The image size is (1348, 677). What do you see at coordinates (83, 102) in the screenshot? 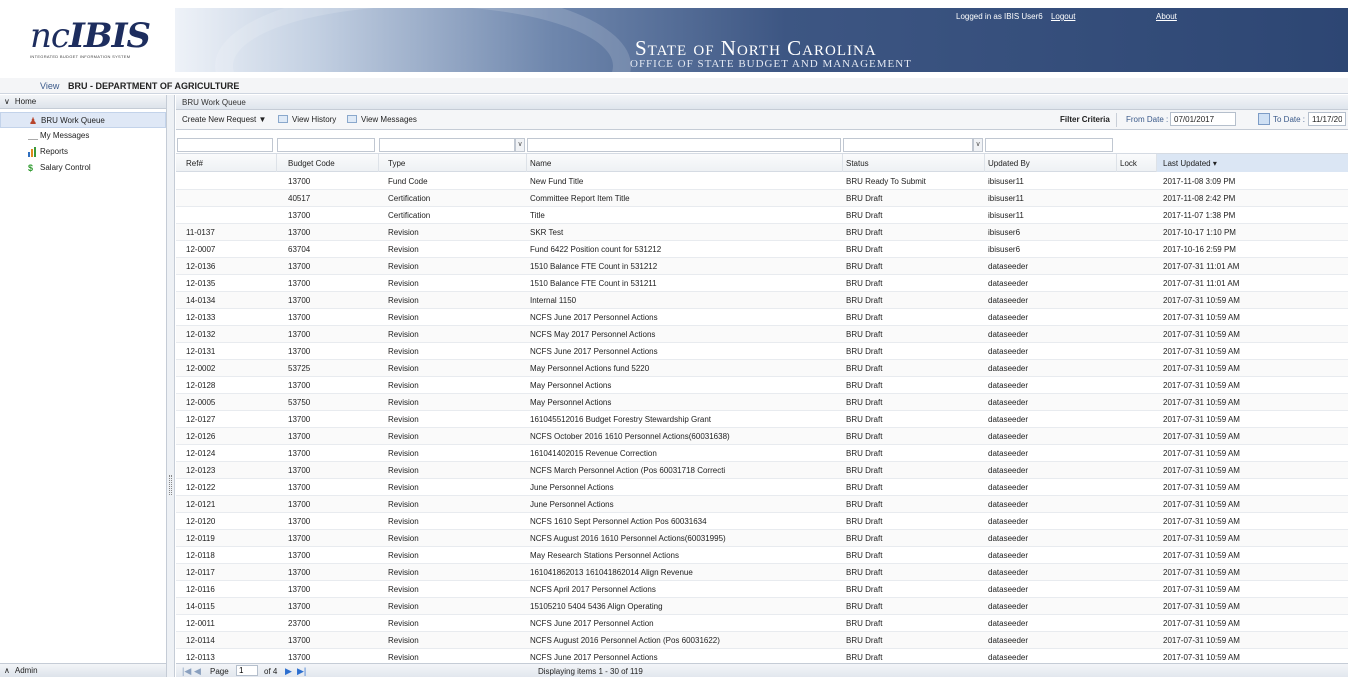
I see `home-accordion-header: ∨ Home` at bounding box center [83, 102].